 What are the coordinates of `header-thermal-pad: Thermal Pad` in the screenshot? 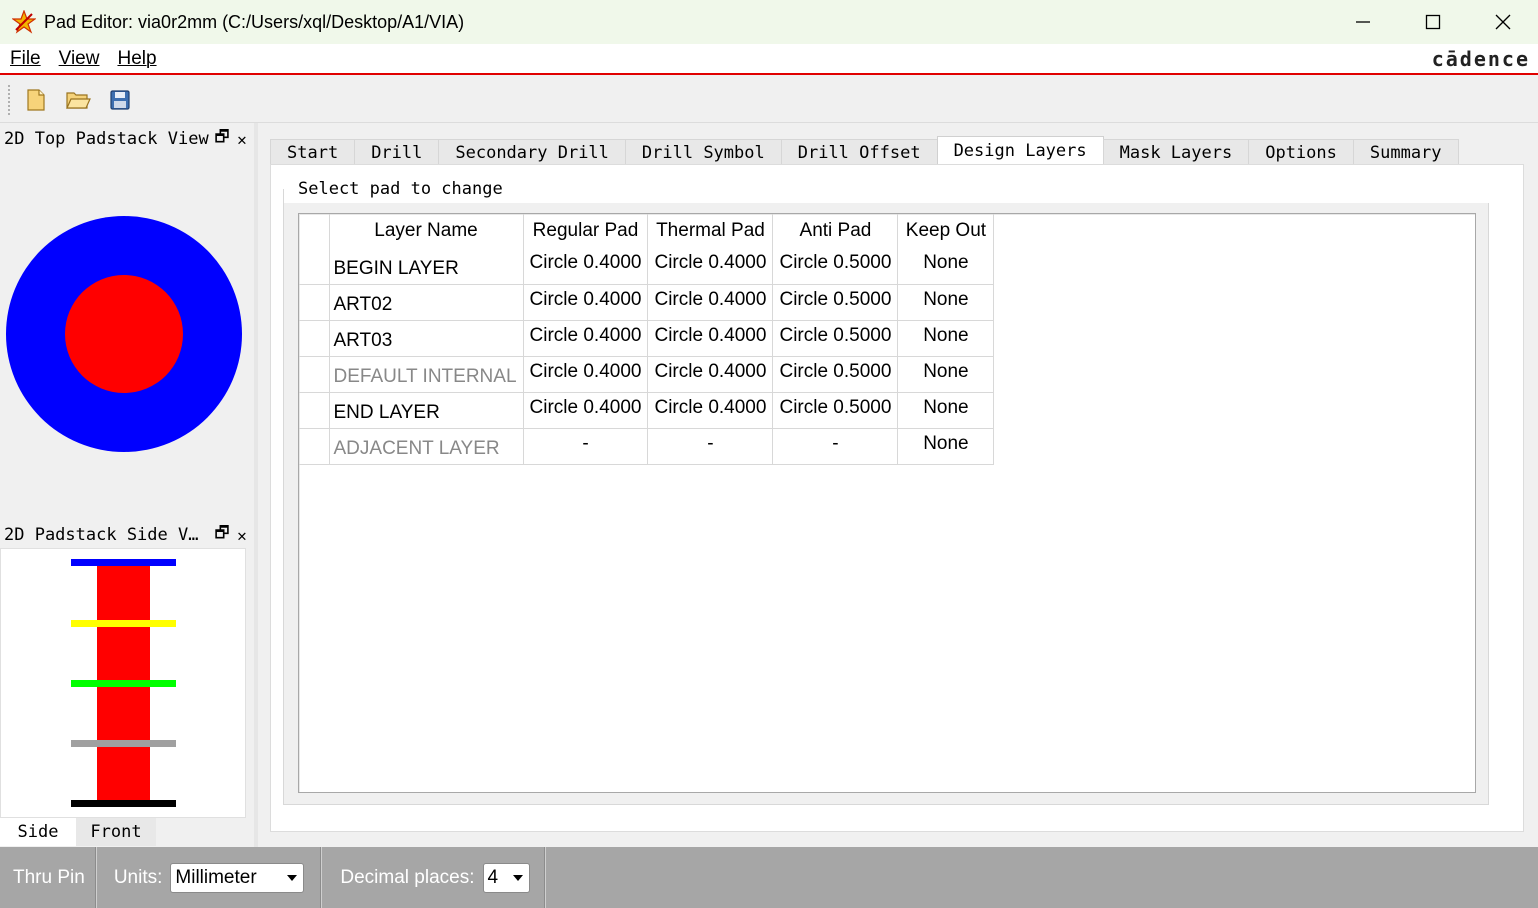 It's located at (710, 231).